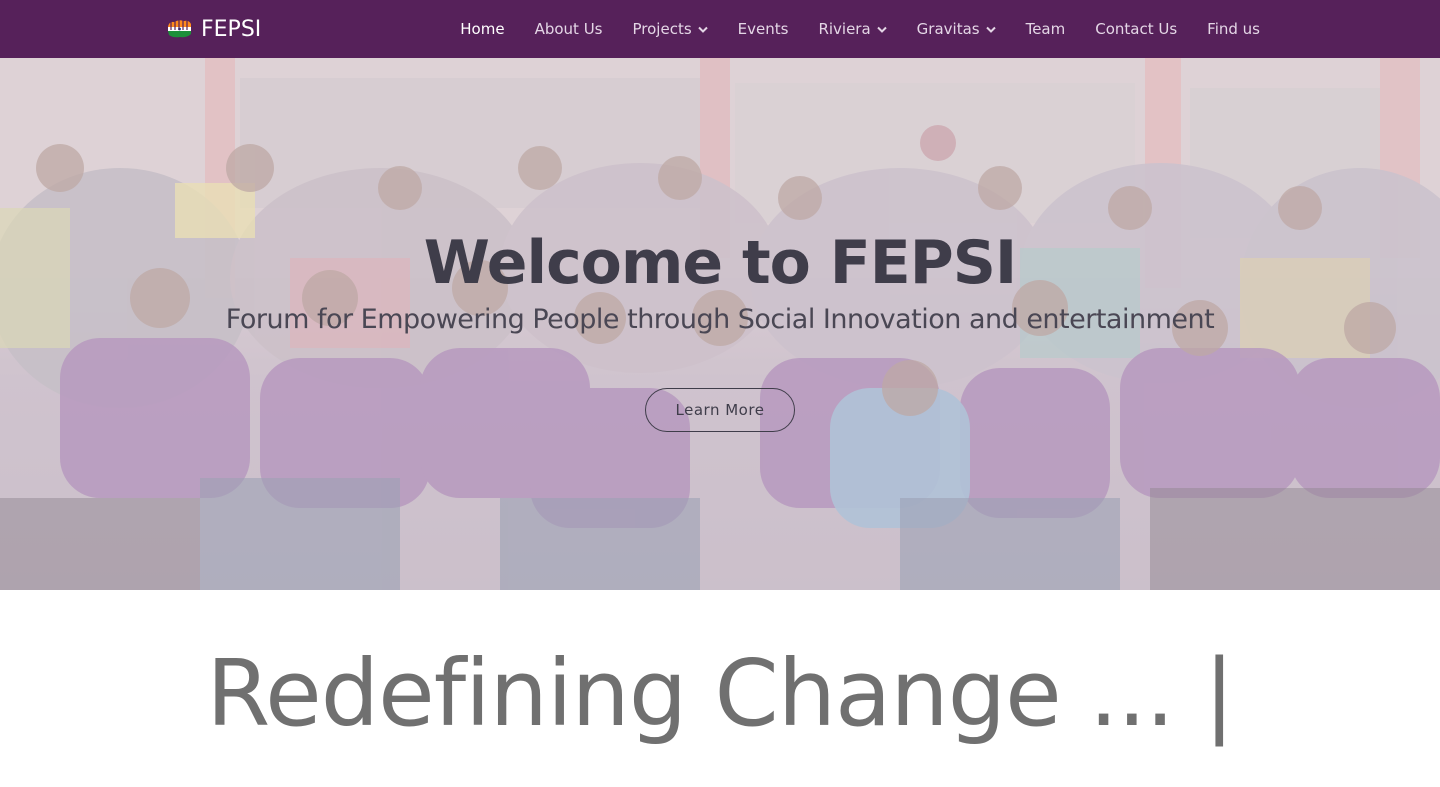 The height and width of the screenshot is (787, 1440). I want to click on nav-item-label: Riviera, so click(844, 29).